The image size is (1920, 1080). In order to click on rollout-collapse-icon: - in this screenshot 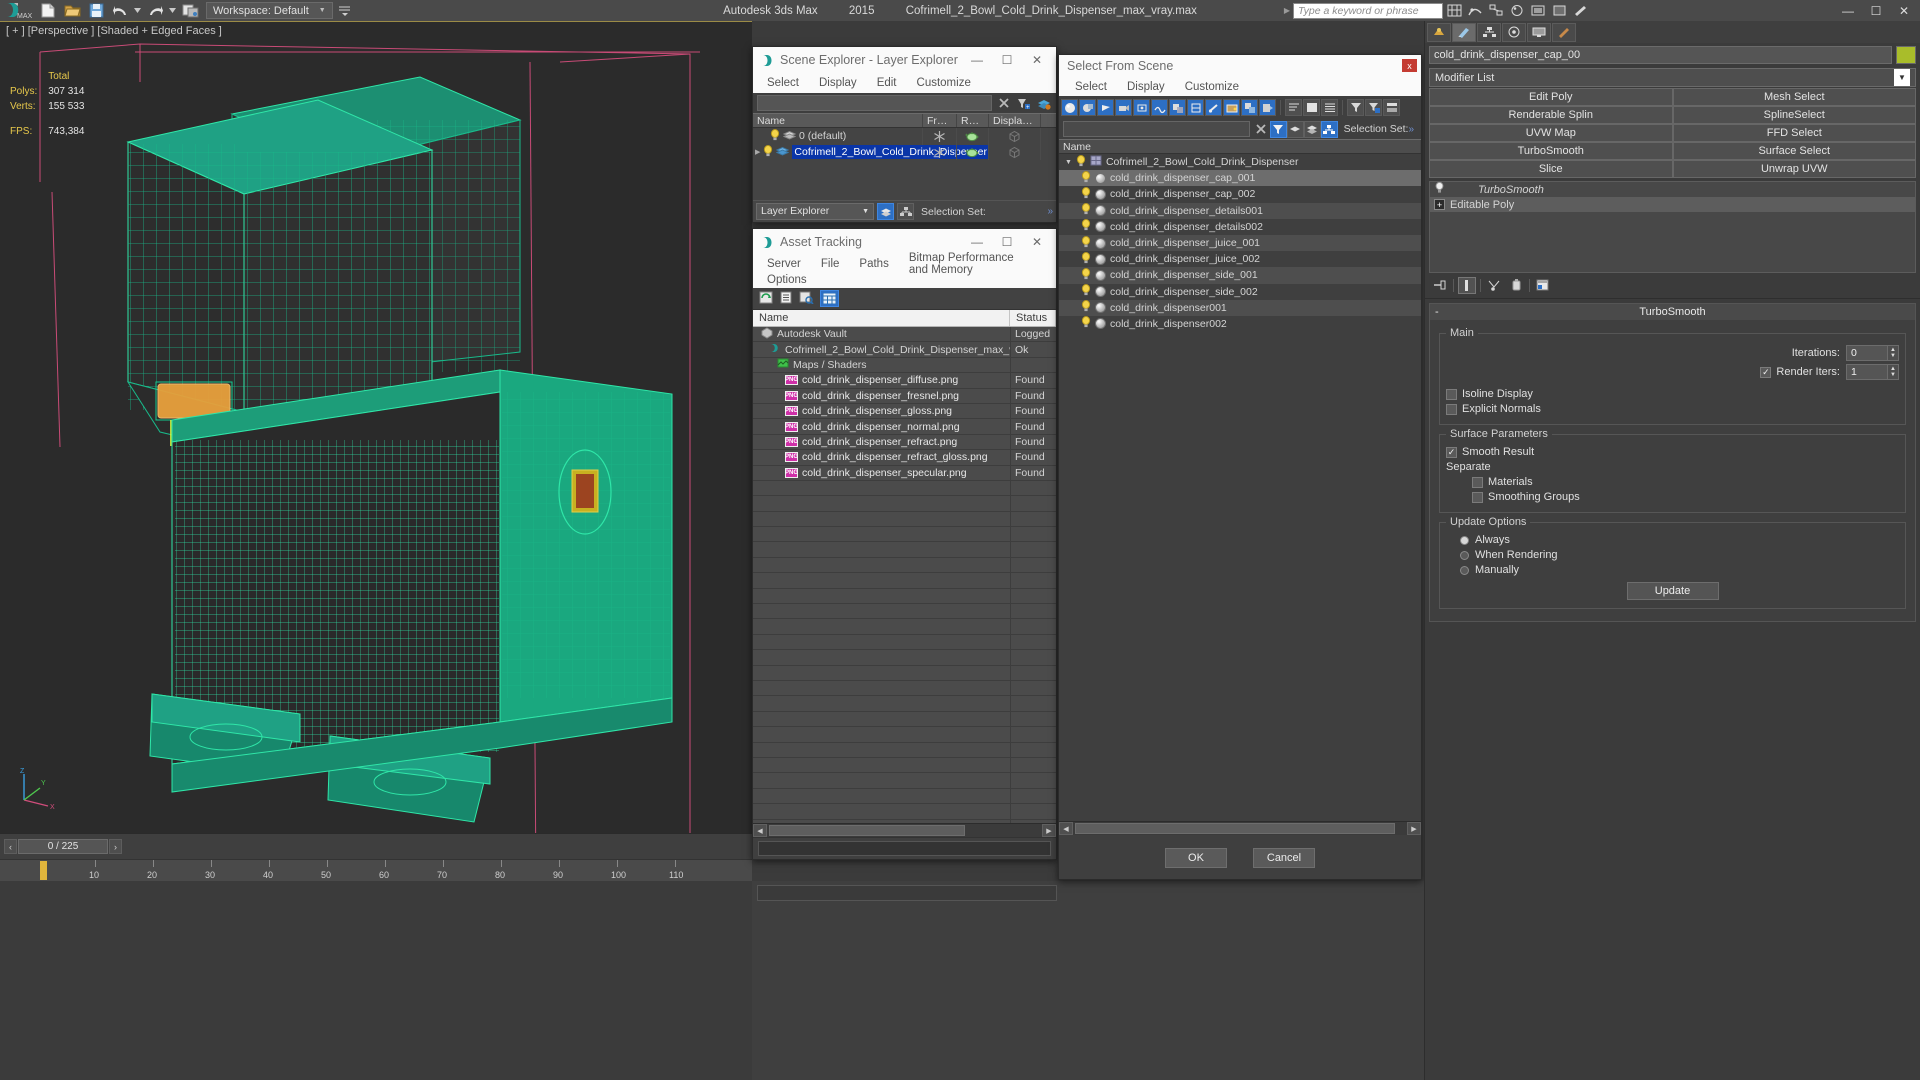, I will do `click(1437, 312)`.